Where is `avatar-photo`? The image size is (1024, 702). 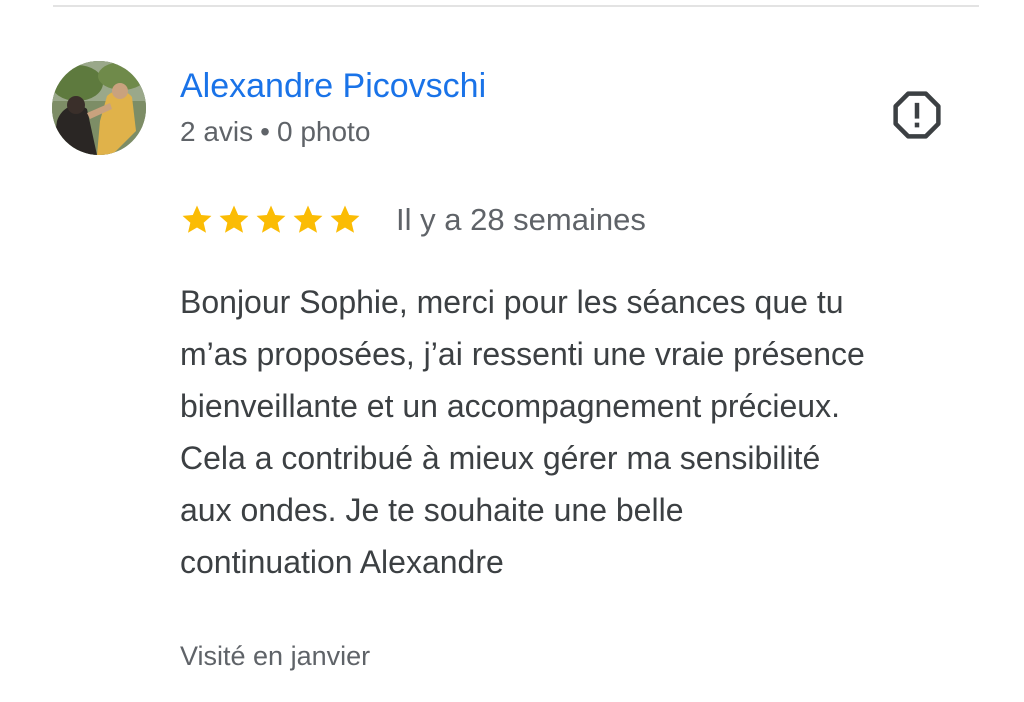
avatar-photo is located at coordinates (99, 108).